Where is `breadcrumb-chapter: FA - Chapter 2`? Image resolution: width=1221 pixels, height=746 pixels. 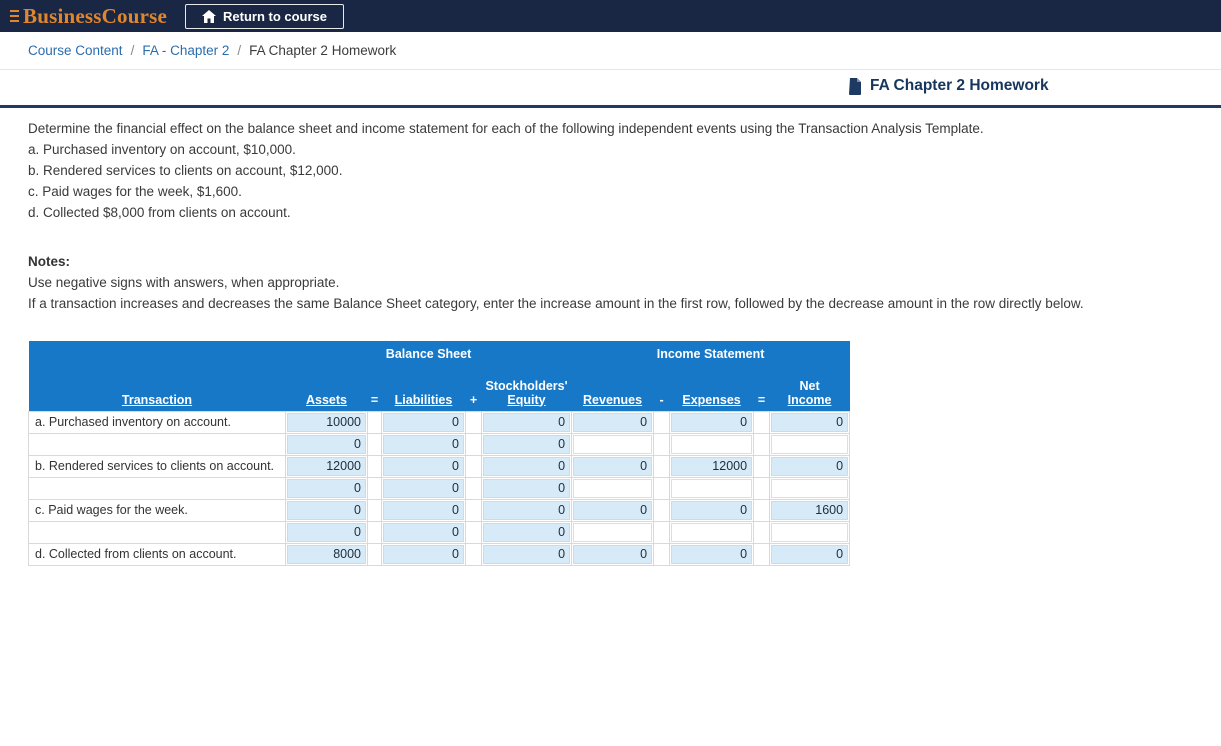 breadcrumb-chapter: FA - Chapter 2 is located at coordinates (185, 50).